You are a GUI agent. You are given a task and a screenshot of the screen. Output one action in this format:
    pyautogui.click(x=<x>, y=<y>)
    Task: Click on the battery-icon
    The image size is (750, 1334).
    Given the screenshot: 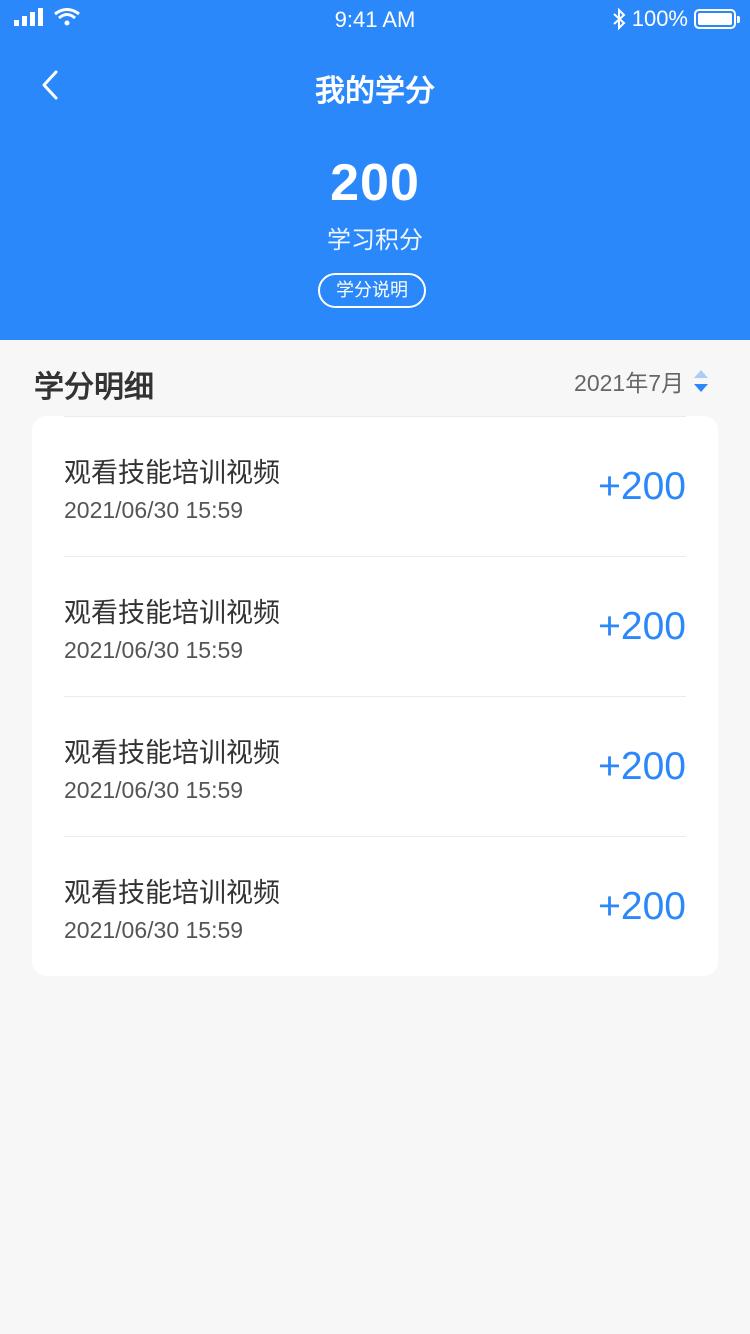 What is the action you would take?
    pyautogui.click(x=717, y=19)
    